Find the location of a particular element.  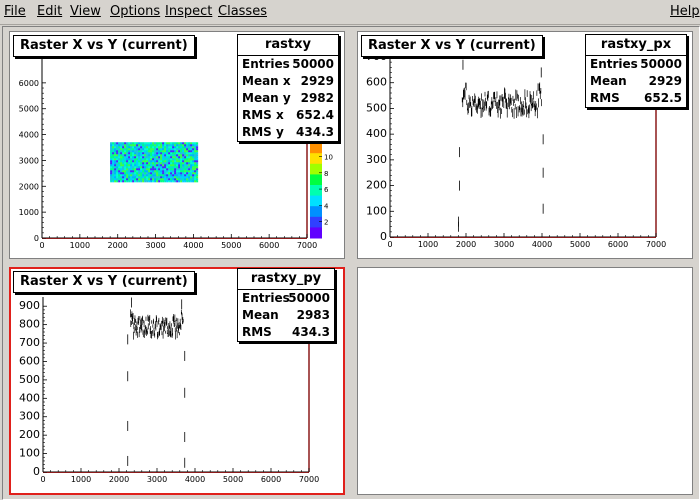

menu-options: Options is located at coordinates (135, 11).